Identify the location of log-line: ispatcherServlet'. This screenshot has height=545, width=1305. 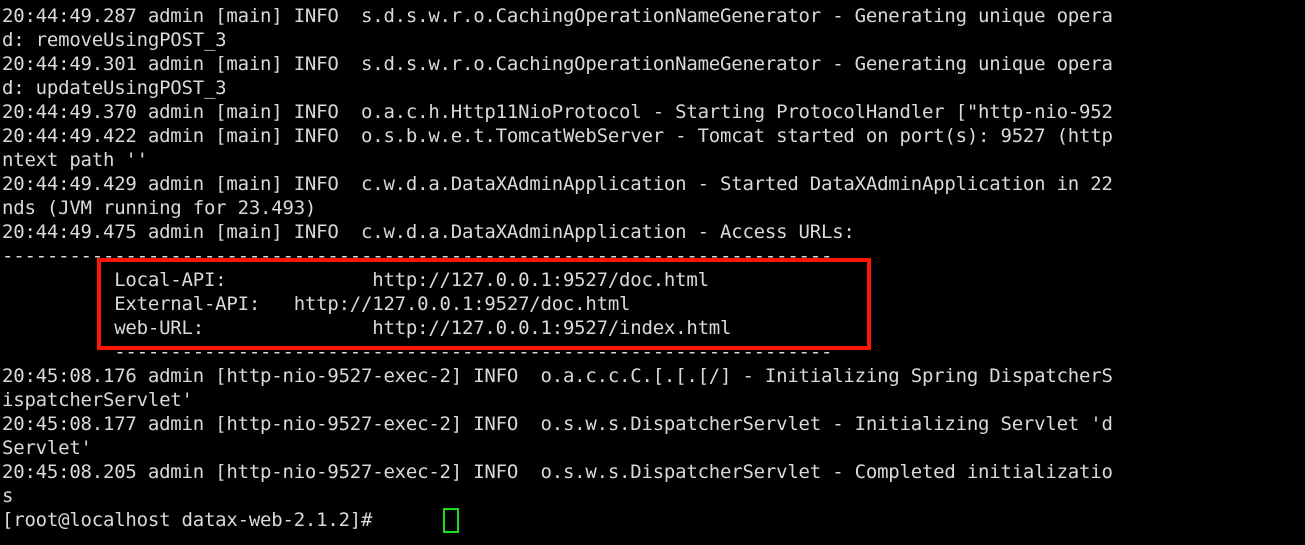
(97, 400).